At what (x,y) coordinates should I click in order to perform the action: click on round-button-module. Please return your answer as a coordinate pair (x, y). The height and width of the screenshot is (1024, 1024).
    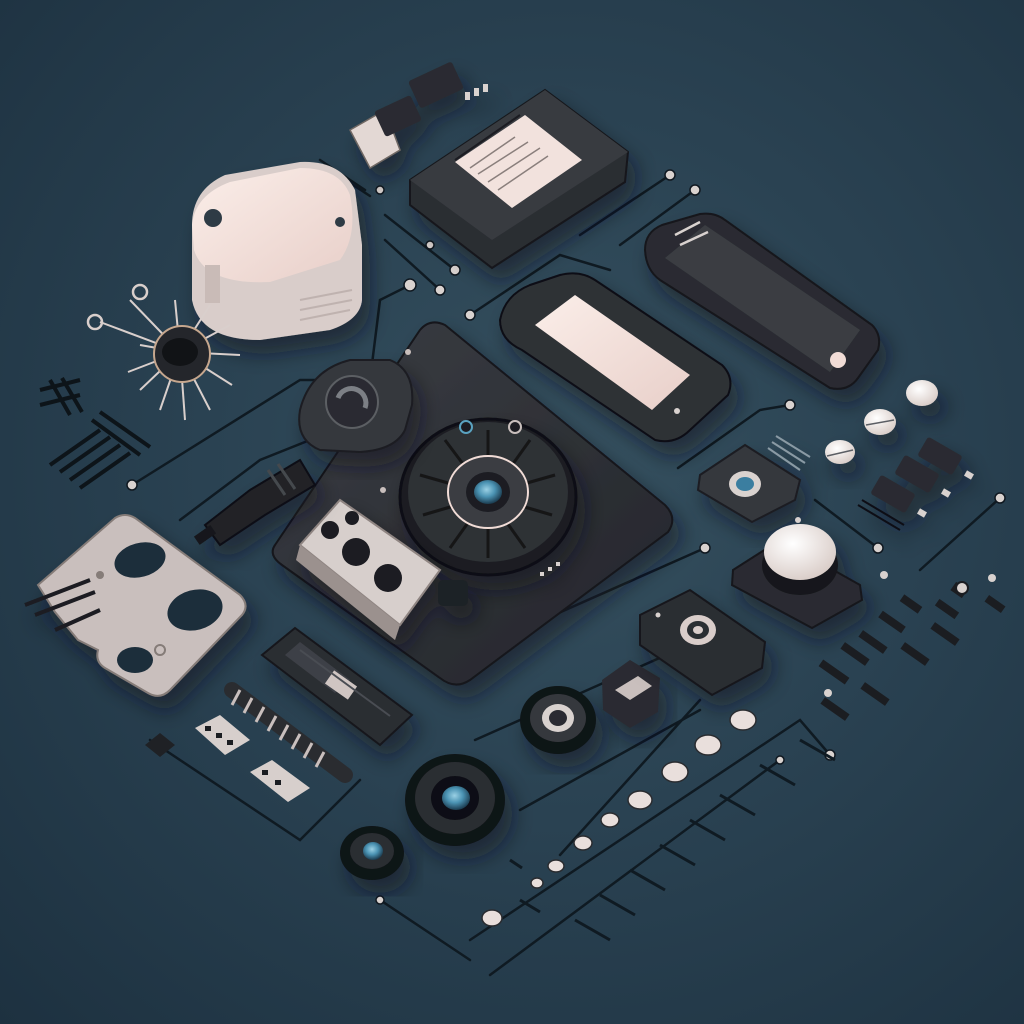
    Looking at the image, I should click on (356, 406).